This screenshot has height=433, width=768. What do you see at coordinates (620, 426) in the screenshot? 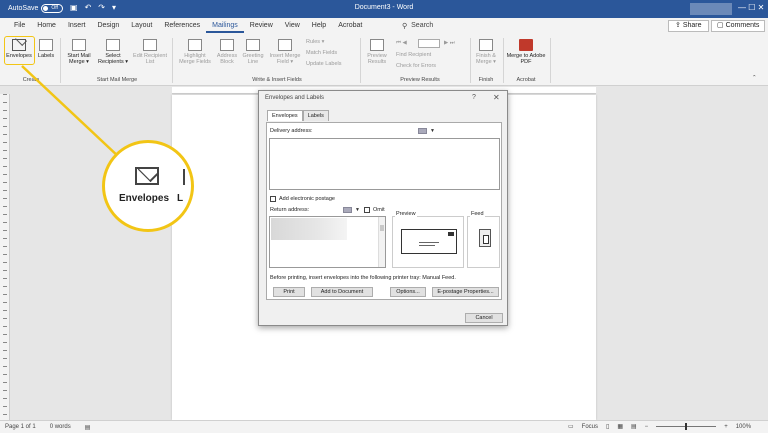
I see `print-layout-icon: ▦` at bounding box center [620, 426].